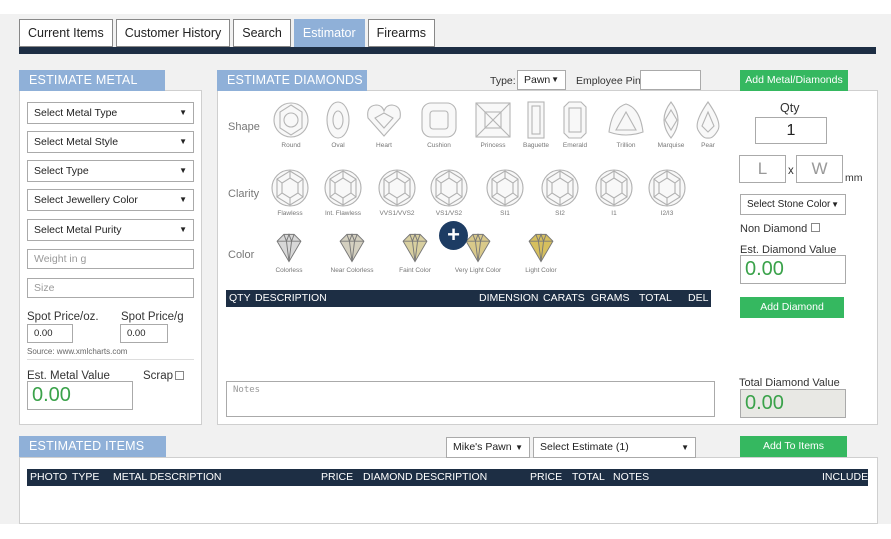 Image resolution: width=891 pixels, height=539 pixels. Describe the element at coordinates (343, 213) in the screenshot. I see `clarity-caption: Int. Flawless` at that location.